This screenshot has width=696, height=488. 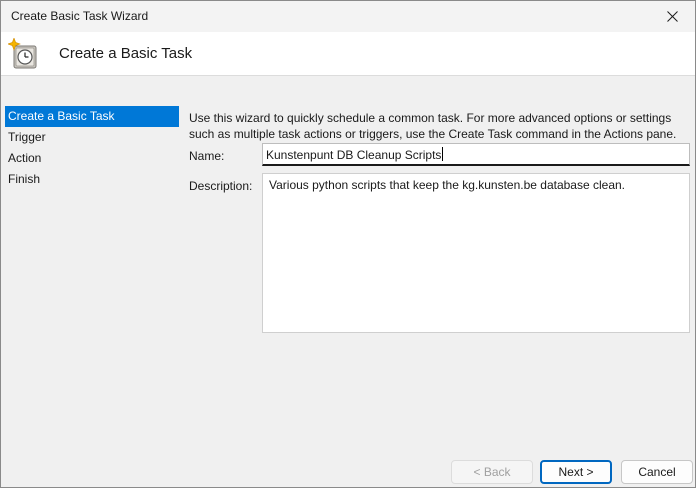 What do you see at coordinates (348, 16) in the screenshot?
I see `title-bar: Create Basic Task Wizard` at bounding box center [348, 16].